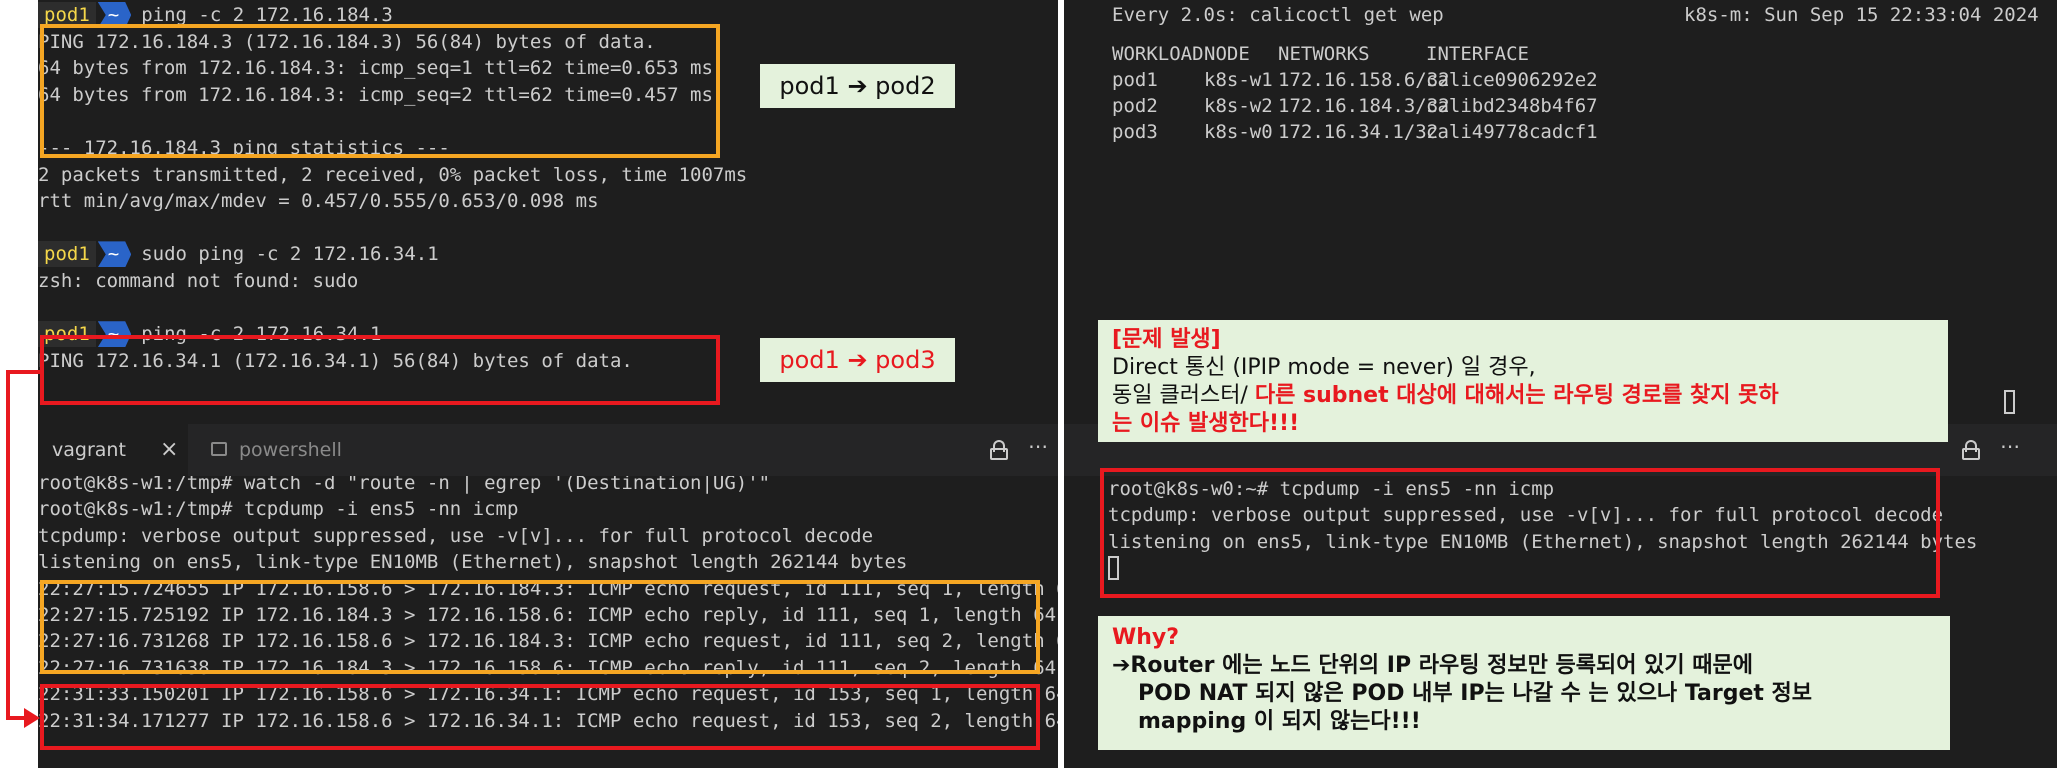 This screenshot has height=768, width=2057. I want to click on note-issue-line3: 는 이슈 발생한다!!!, so click(1206, 423).